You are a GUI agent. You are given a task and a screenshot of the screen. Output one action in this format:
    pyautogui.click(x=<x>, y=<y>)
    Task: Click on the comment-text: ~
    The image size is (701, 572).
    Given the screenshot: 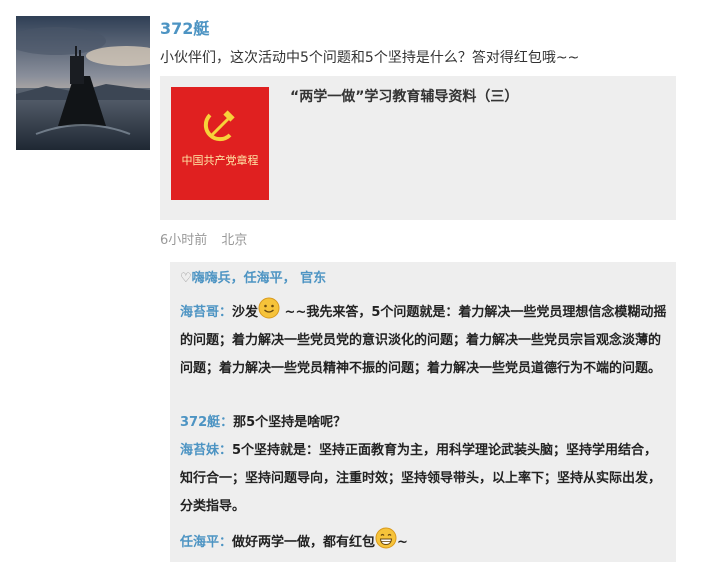 What is the action you would take?
    pyautogui.click(x=402, y=542)
    